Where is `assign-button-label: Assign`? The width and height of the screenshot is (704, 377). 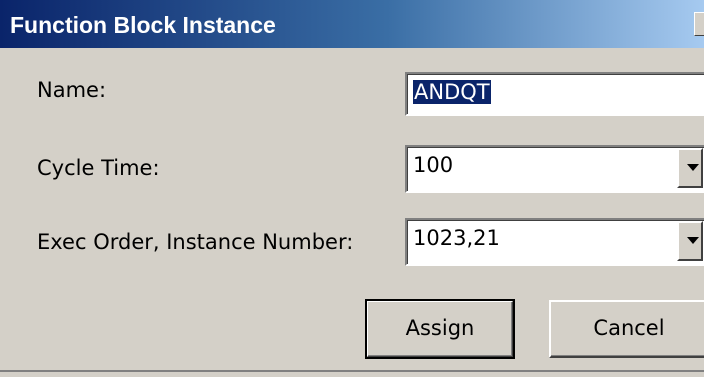 assign-button-label: Assign is located at coordinates (440, 328).